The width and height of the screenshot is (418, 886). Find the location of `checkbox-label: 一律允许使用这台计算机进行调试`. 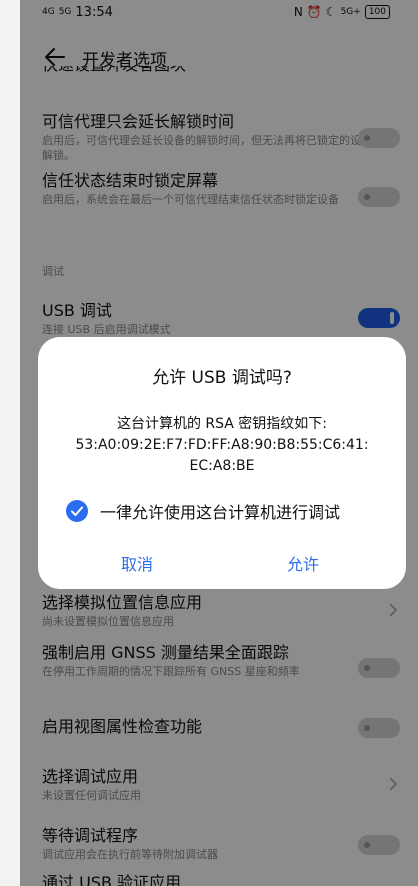

checkbox-label: 一律允许使用这台计算机进行调试 is located at coordinates (220, 512).